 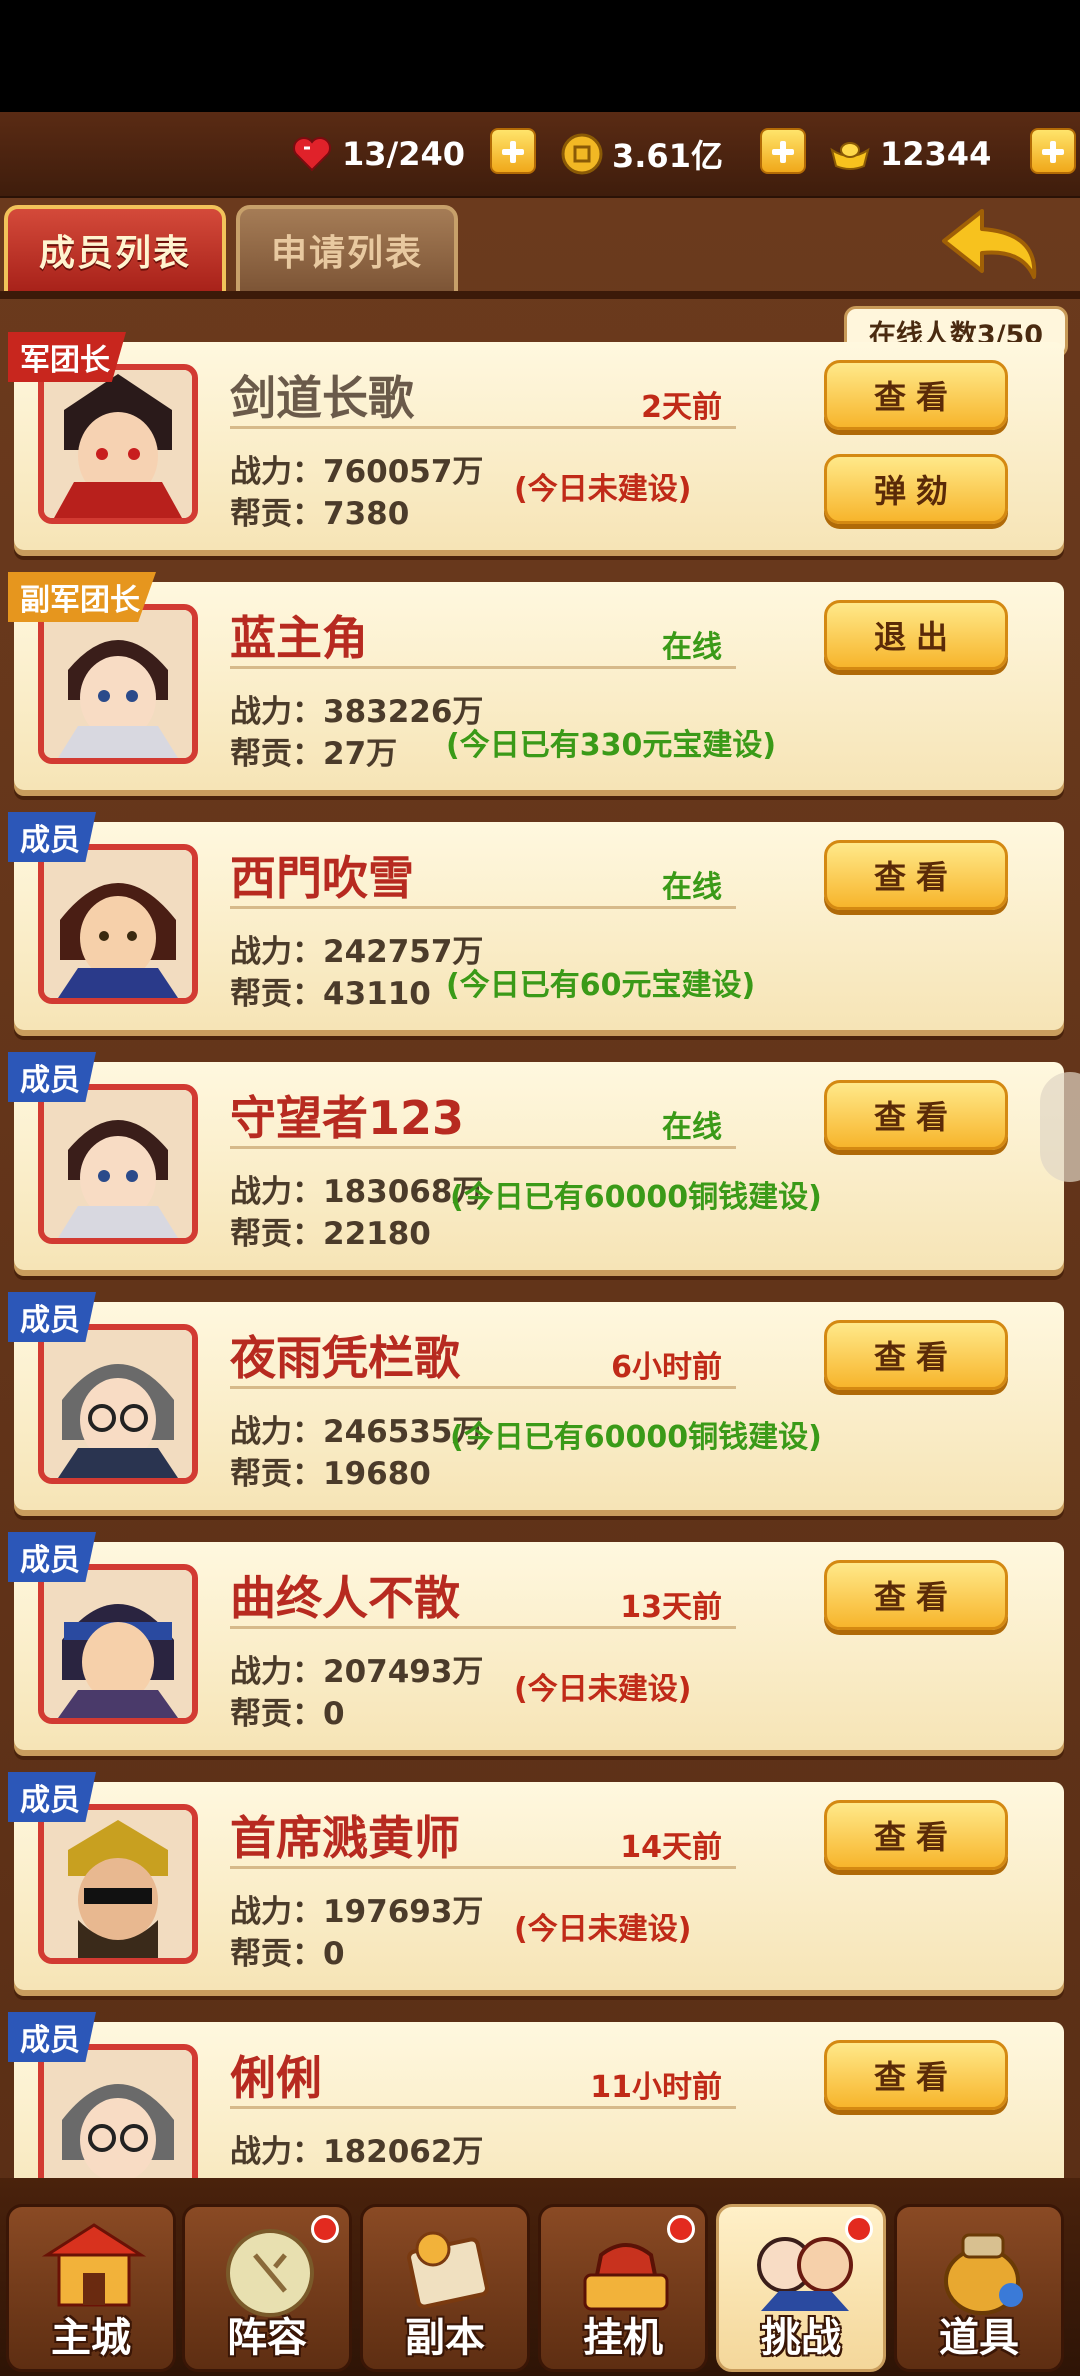 I want to click on role-badge: 副军团长, so click(x=82, y=597).